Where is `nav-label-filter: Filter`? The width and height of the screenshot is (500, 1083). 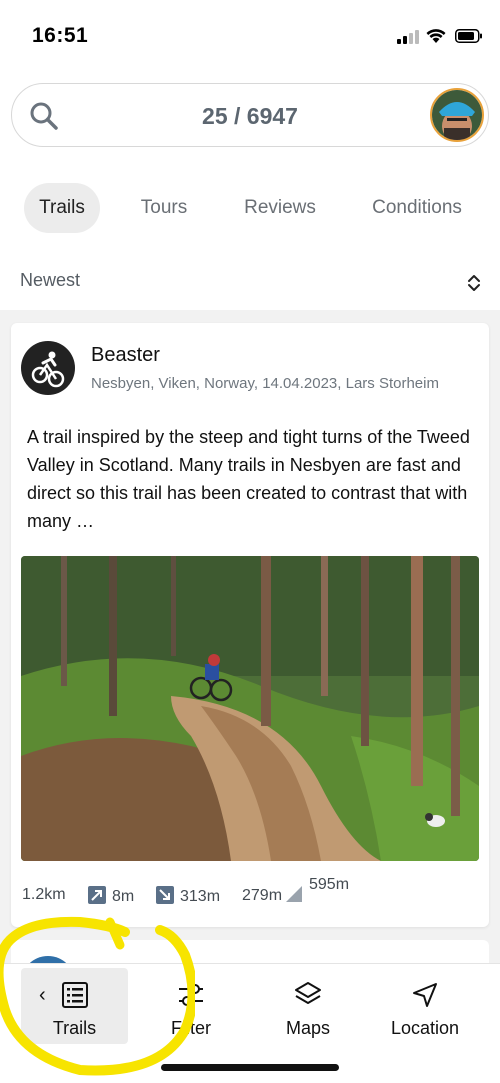 nav-label-filter: Filter is located at coordinates (191, 1028).